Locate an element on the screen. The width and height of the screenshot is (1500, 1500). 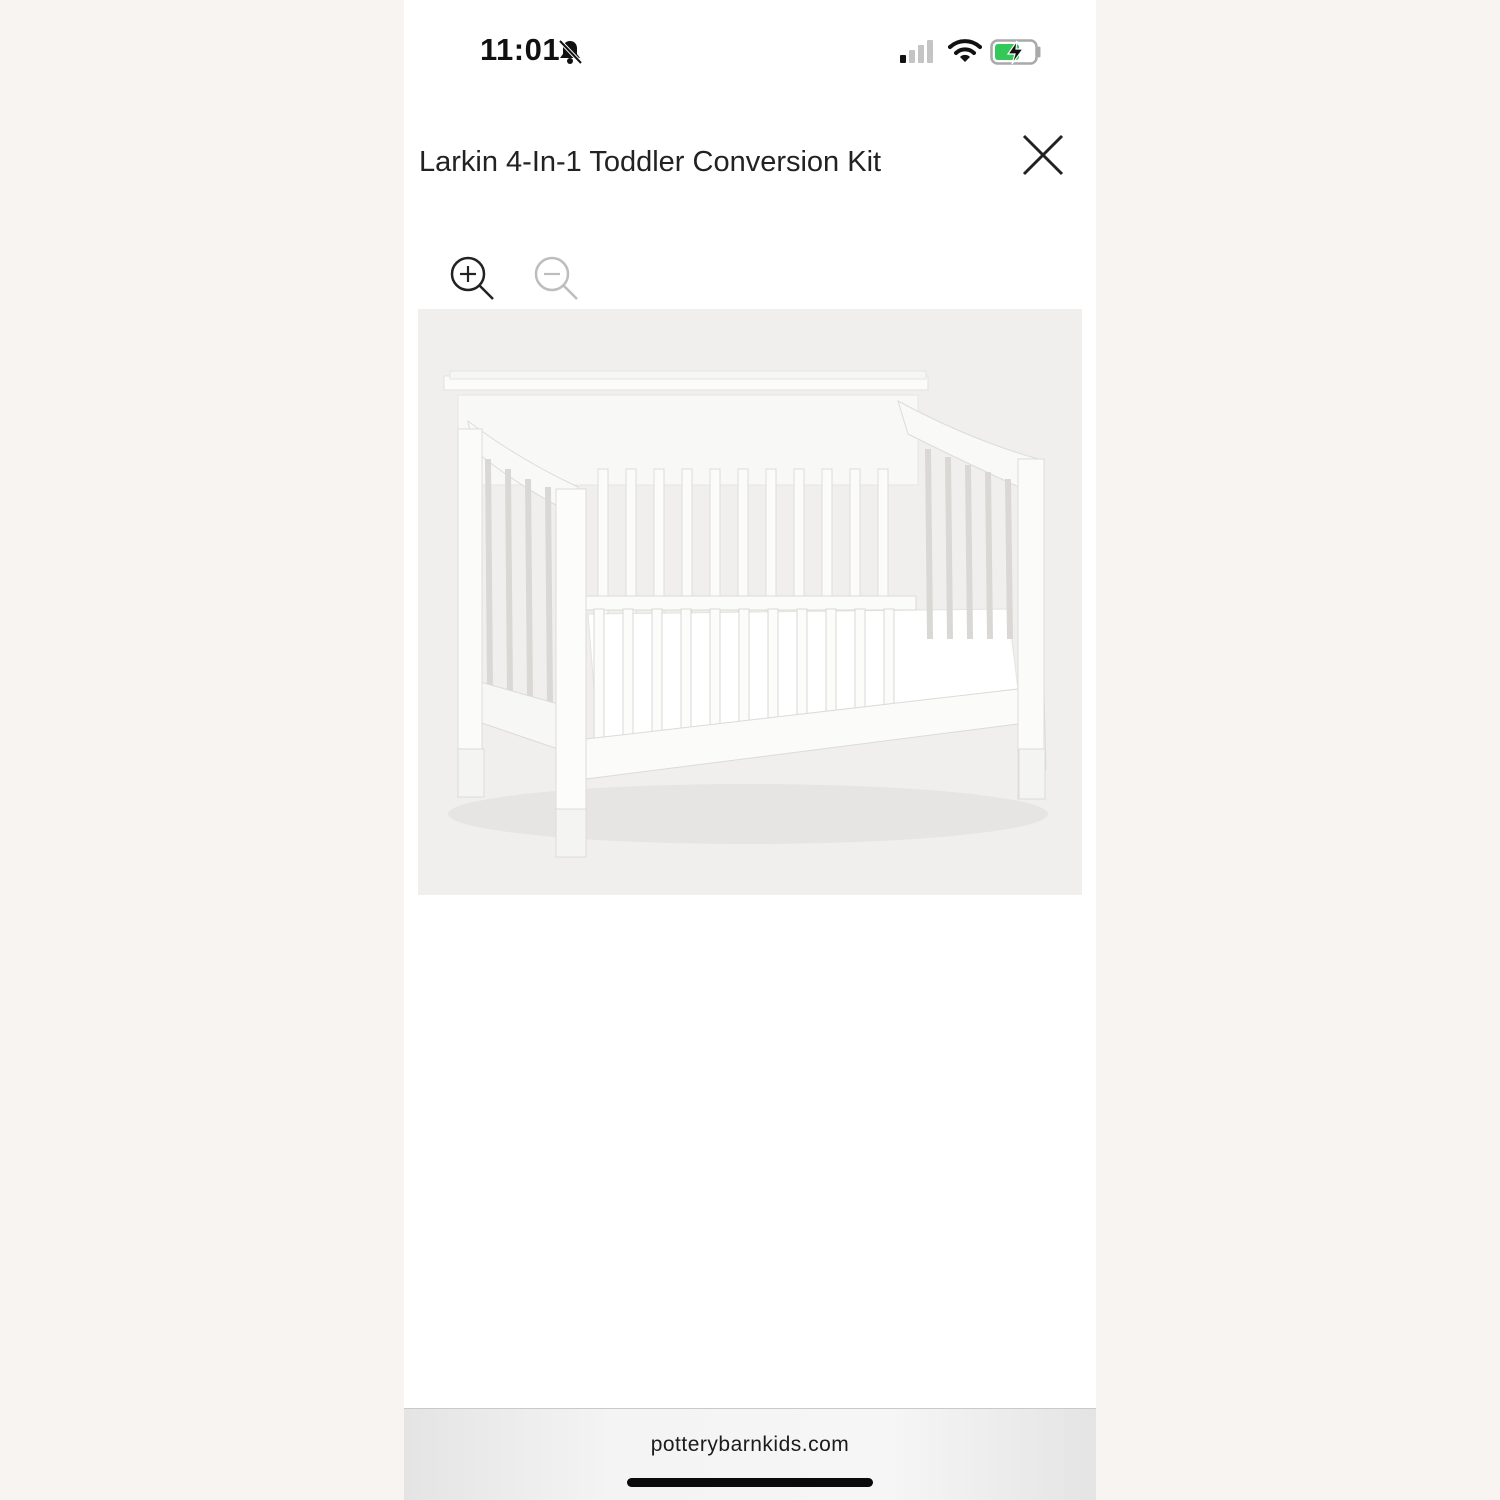
battery-charging-icon is located at coordinates (1015, 52).